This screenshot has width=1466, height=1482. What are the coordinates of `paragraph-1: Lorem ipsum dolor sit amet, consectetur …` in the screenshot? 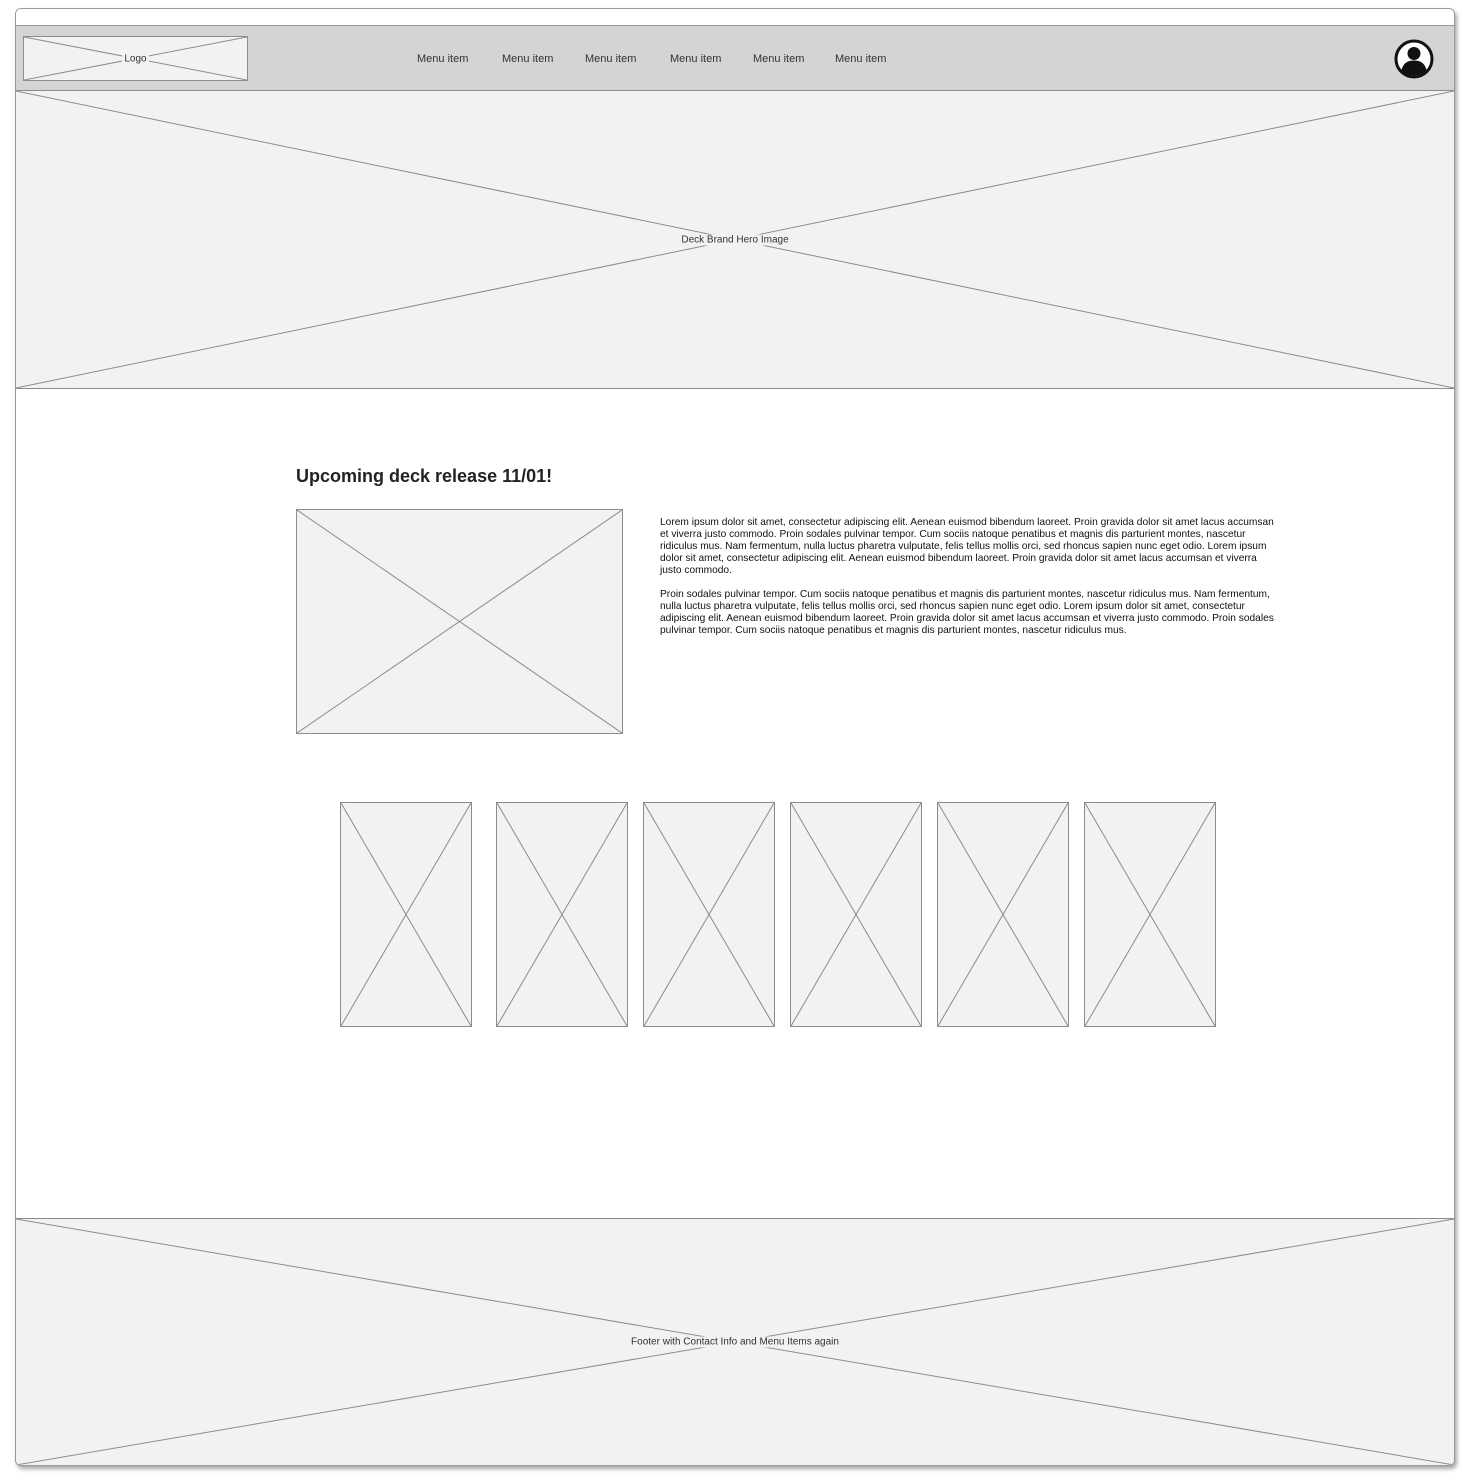 It's located at (967, 546).